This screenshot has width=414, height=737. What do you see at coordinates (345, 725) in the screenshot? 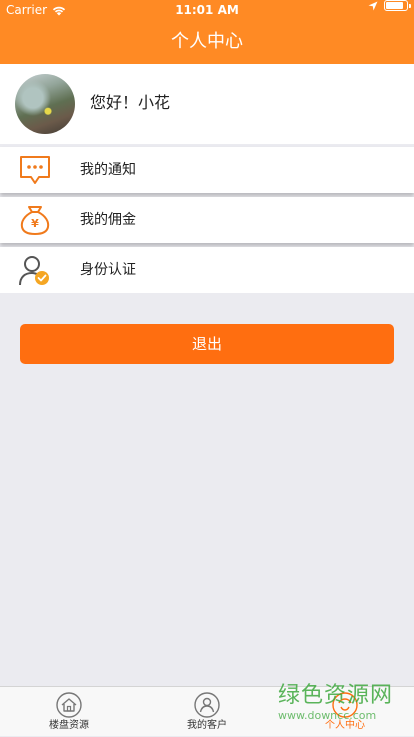
I see `tab-label: 个人中心` at bounding box center [345, 725].